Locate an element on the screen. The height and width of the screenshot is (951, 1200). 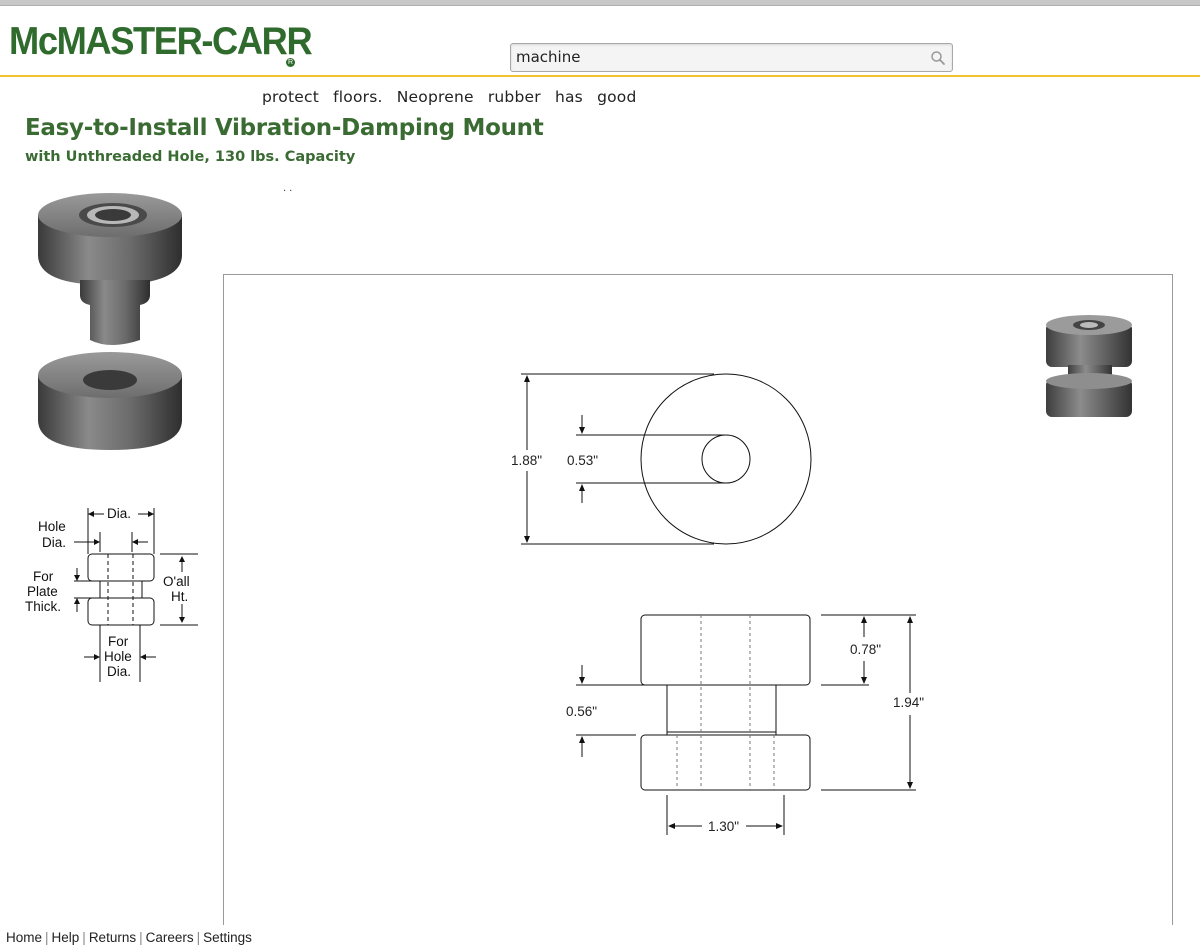
dim-outer-diameter: 1.88" is located at coordinates (526, 460).